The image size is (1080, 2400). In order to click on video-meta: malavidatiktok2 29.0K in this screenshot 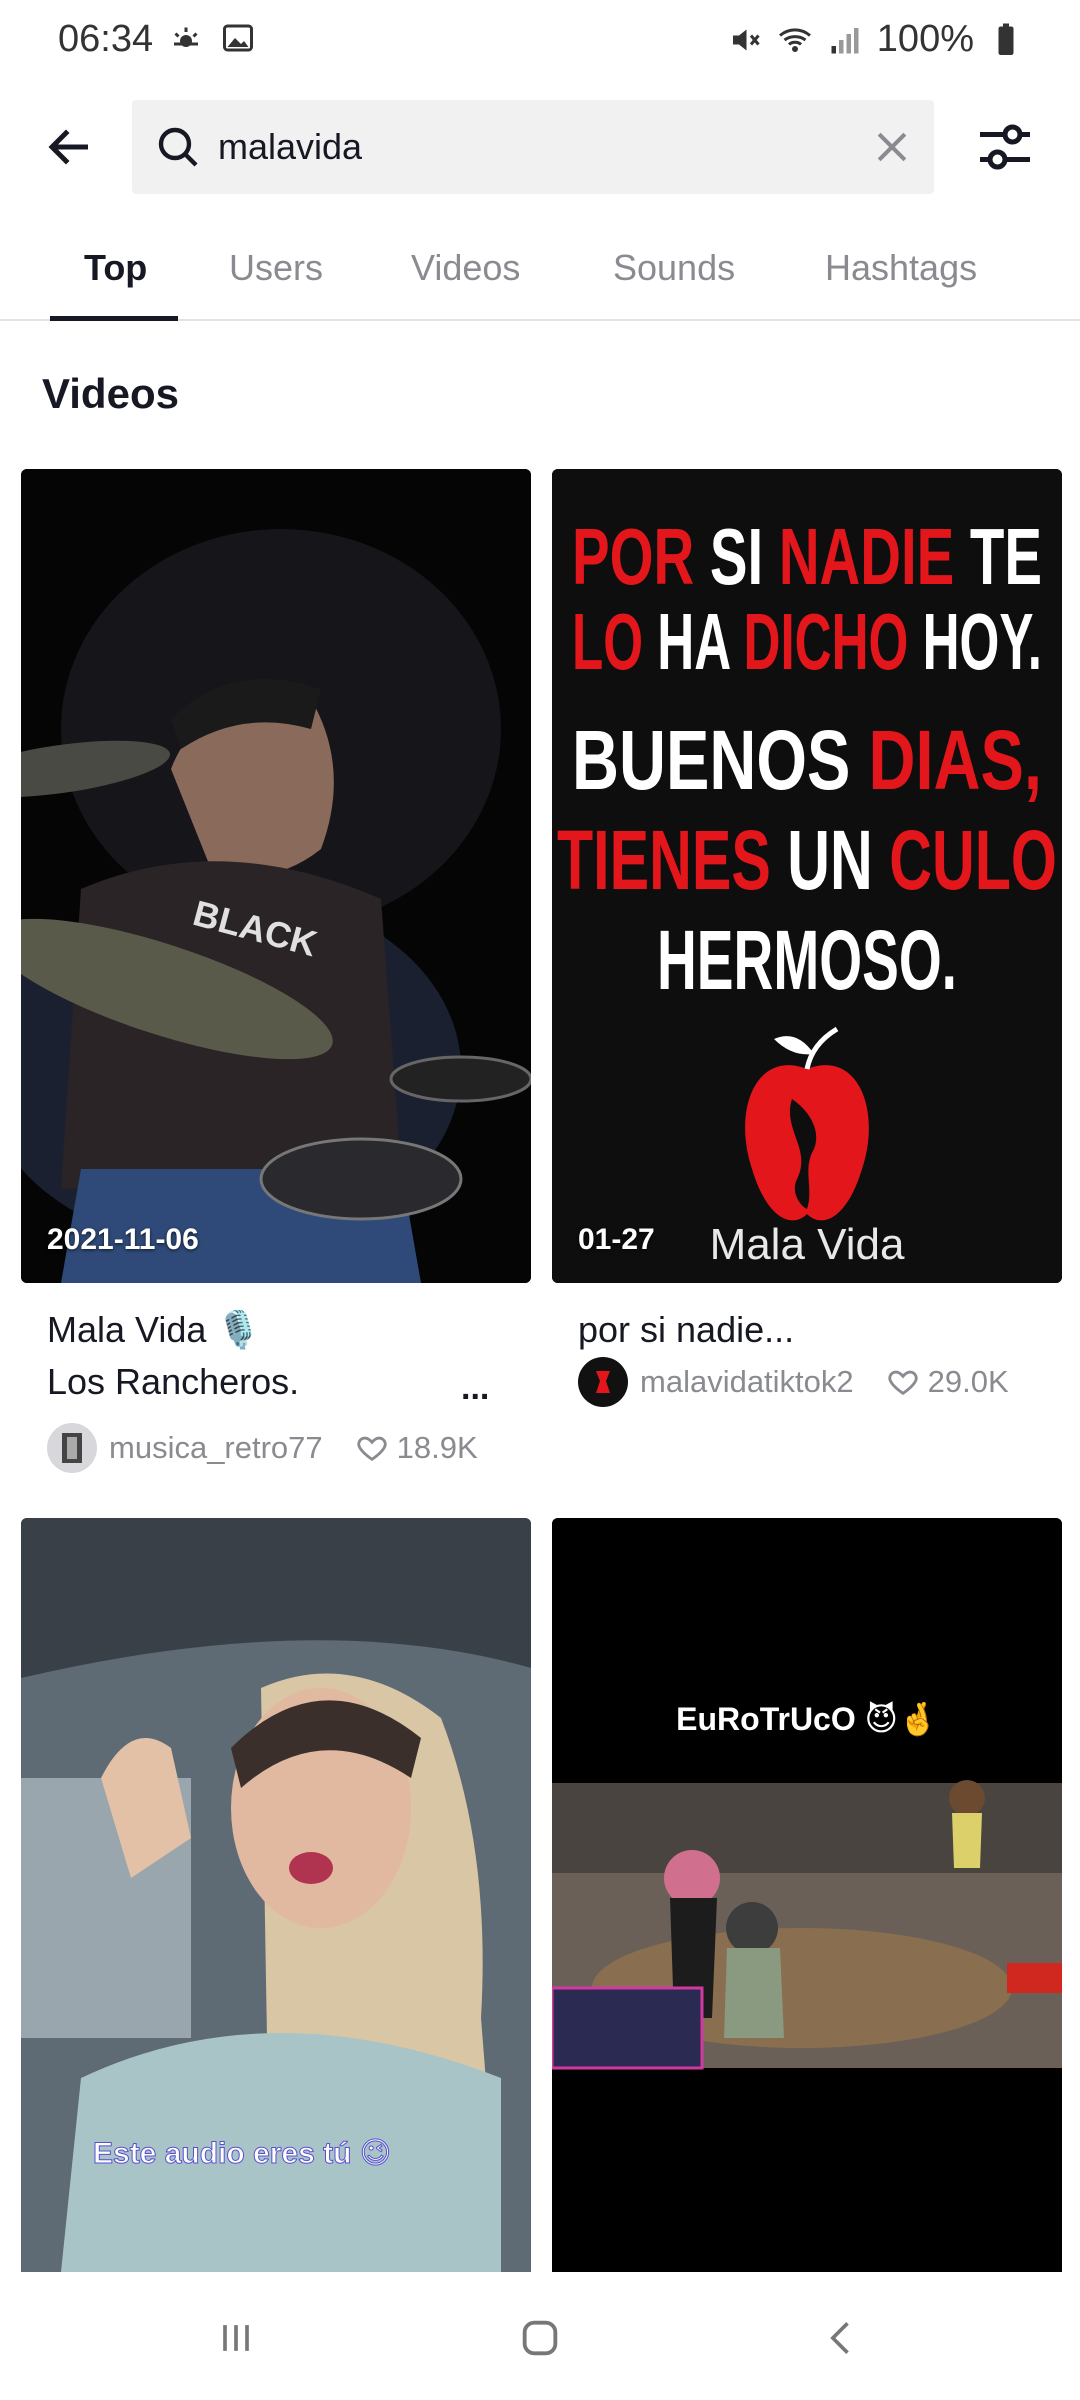, I will do `click(793, 1382)`.